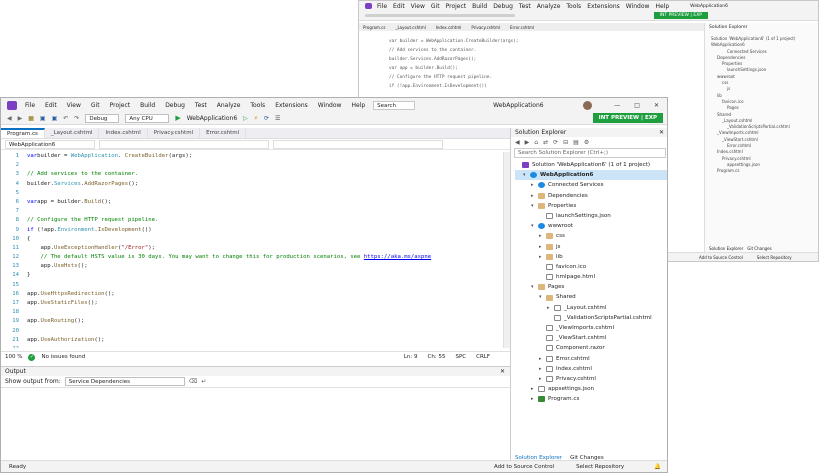 This screenshot has height=473, width=819. I want to click on code-line: 10 {, so click(251, 239).